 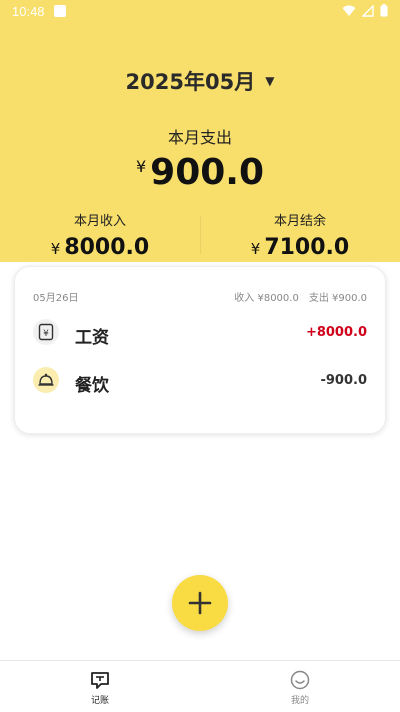 I want to click on day-expense-summary: 支出 ¥900.0, so click(x=337, y=298).